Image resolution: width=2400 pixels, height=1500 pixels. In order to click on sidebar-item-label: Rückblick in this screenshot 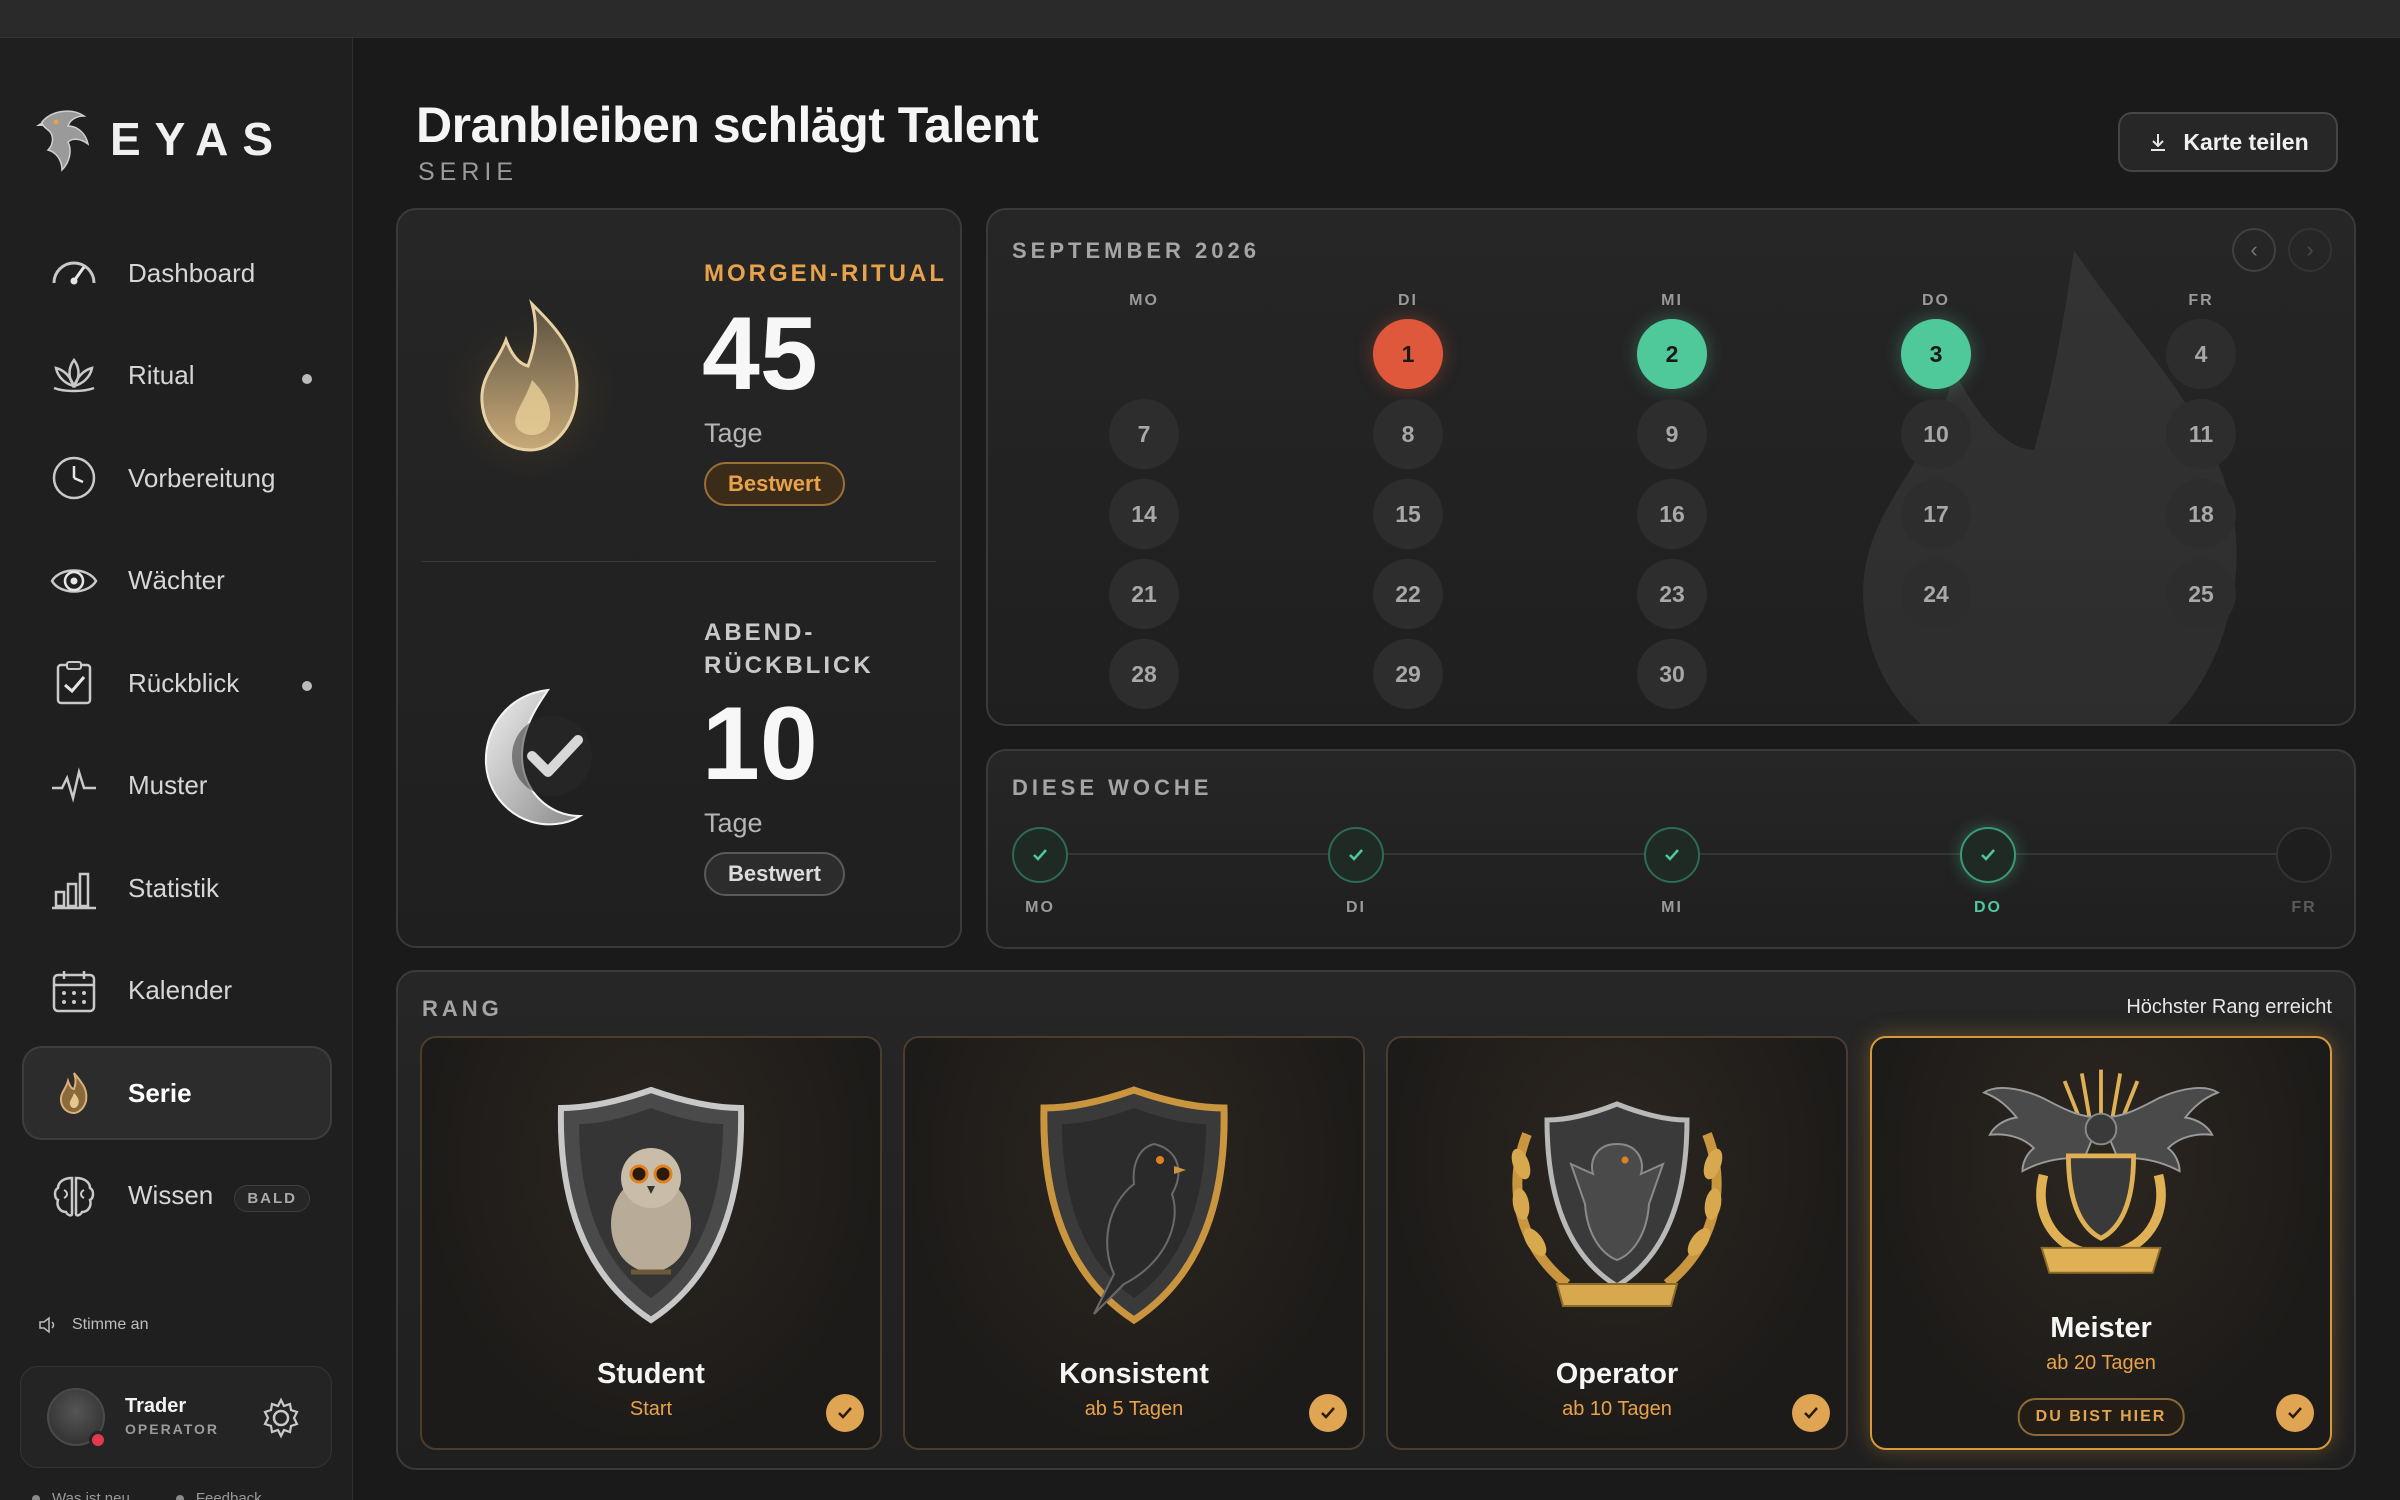, I will do `click(184, 682)`.